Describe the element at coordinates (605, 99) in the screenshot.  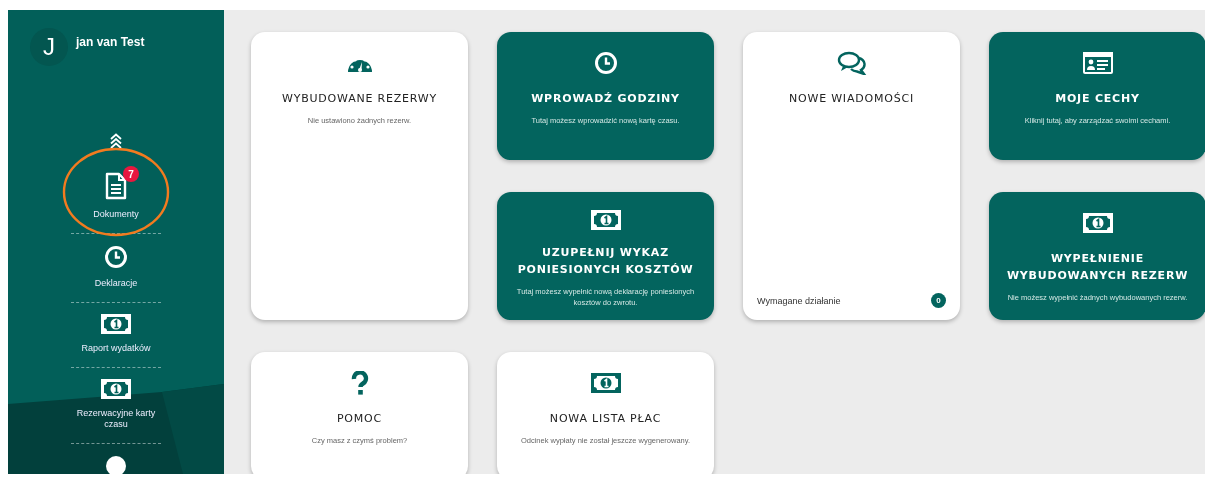
I see `card-title: WPROWADŹ GODZINY` at that location.